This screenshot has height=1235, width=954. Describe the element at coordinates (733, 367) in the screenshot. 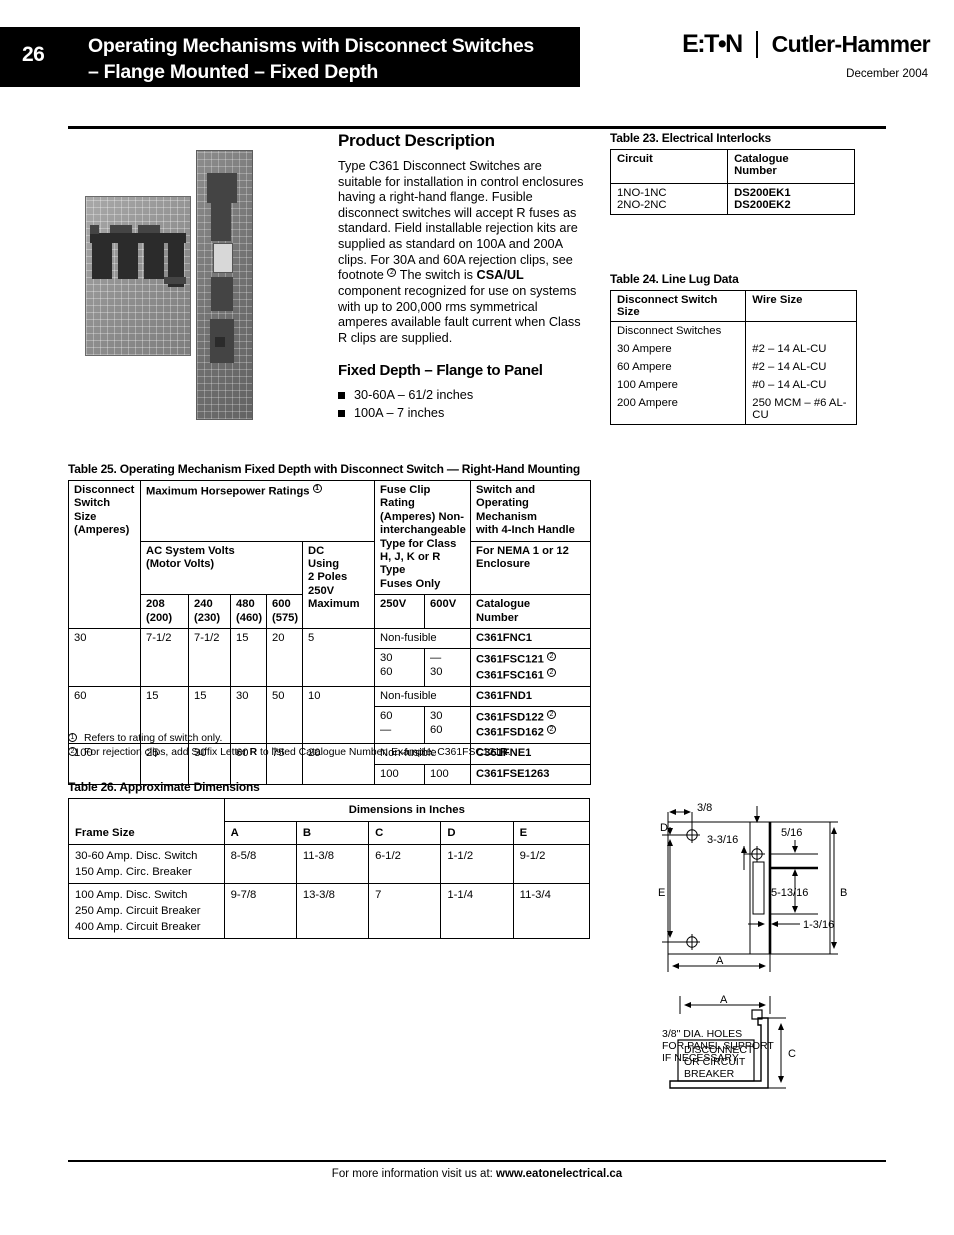

I see `table-row: 60 Ampere #2 – 14 AL-CU` at that location.